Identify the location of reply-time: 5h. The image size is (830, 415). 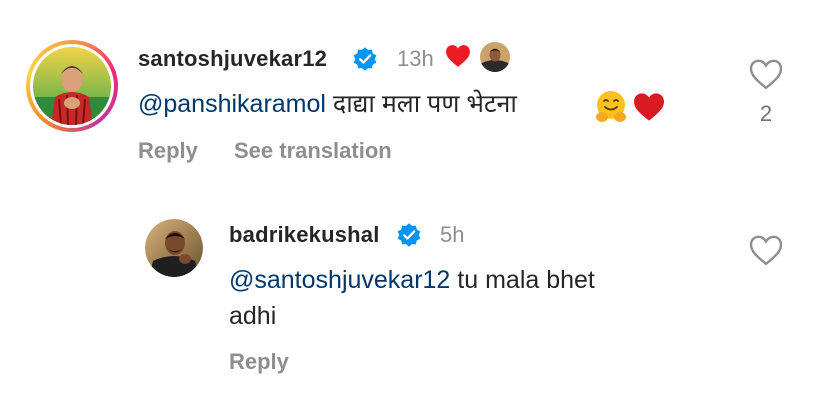
(452, 234).